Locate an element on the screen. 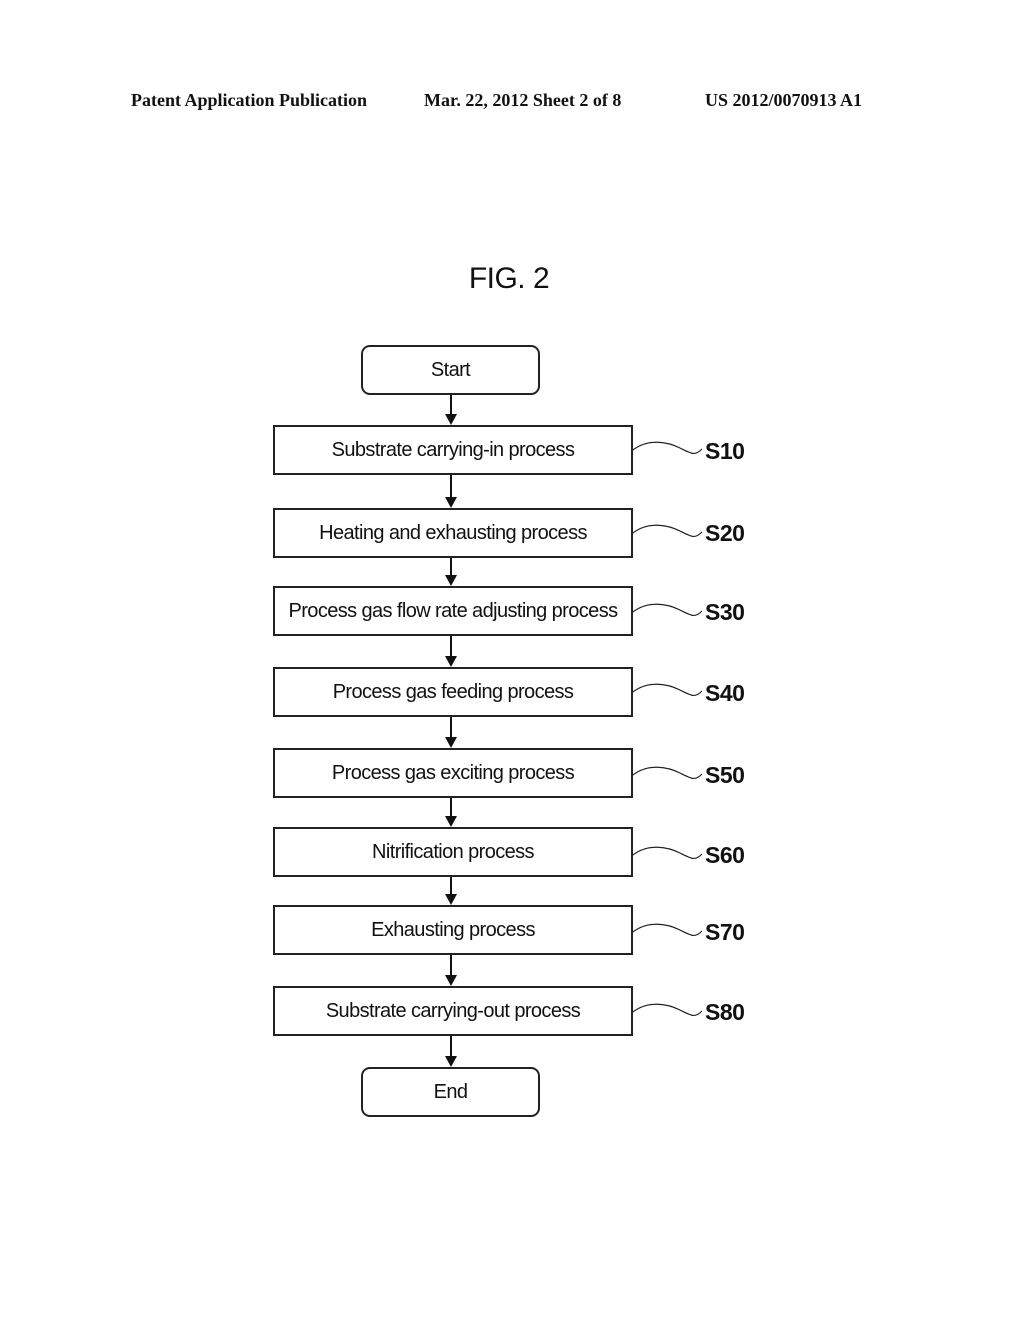 The width and height of the screenshot is (1024, 1320). step-ref-s20: S20 is located at coordinates (725, 533).